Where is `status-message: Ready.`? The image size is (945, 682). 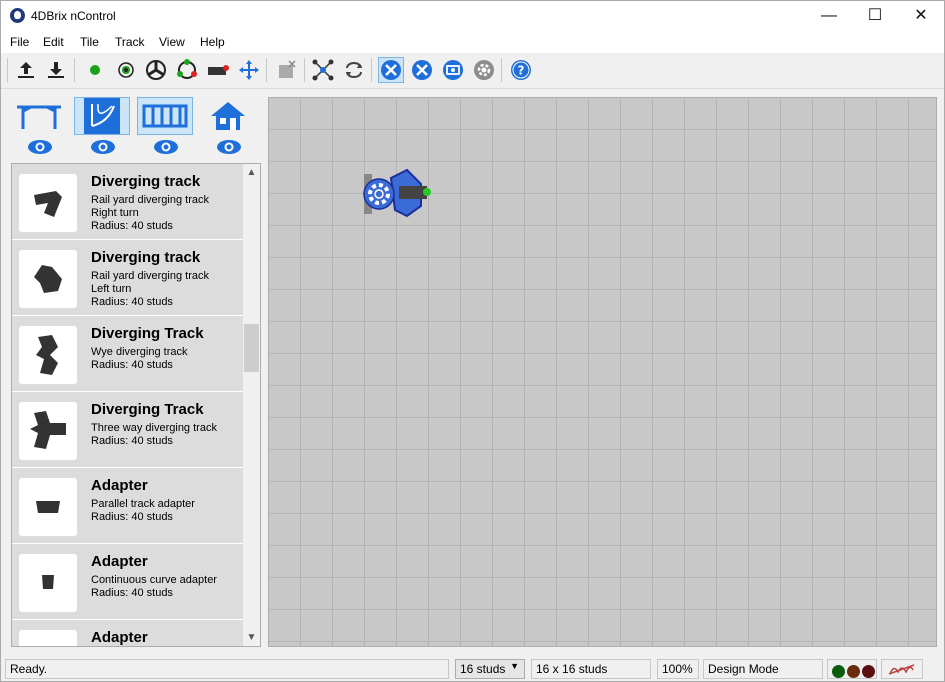
status-message: Ready. is located at coordinates (227, 669).